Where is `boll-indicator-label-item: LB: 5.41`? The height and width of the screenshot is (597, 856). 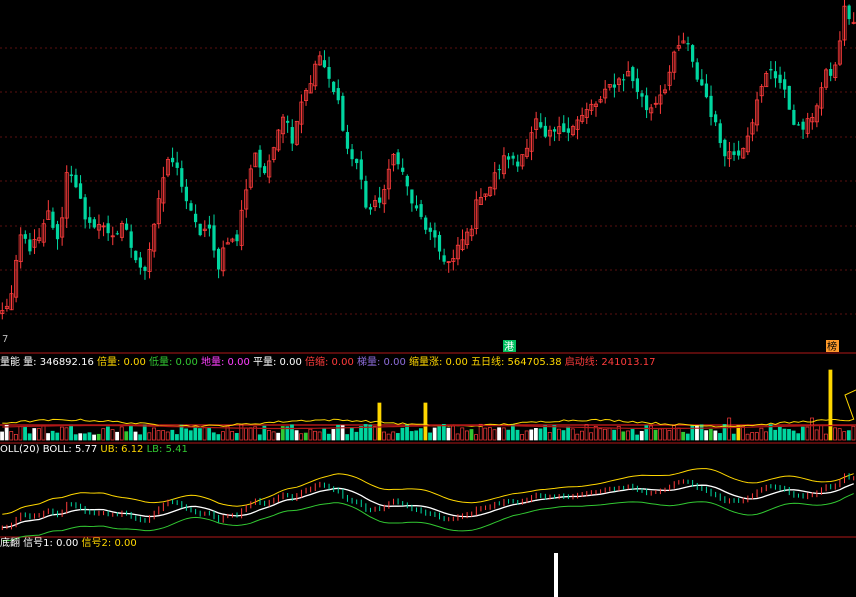
boll-indicator-label-item: LB: 5.41 is located at coordinates (165, 449).